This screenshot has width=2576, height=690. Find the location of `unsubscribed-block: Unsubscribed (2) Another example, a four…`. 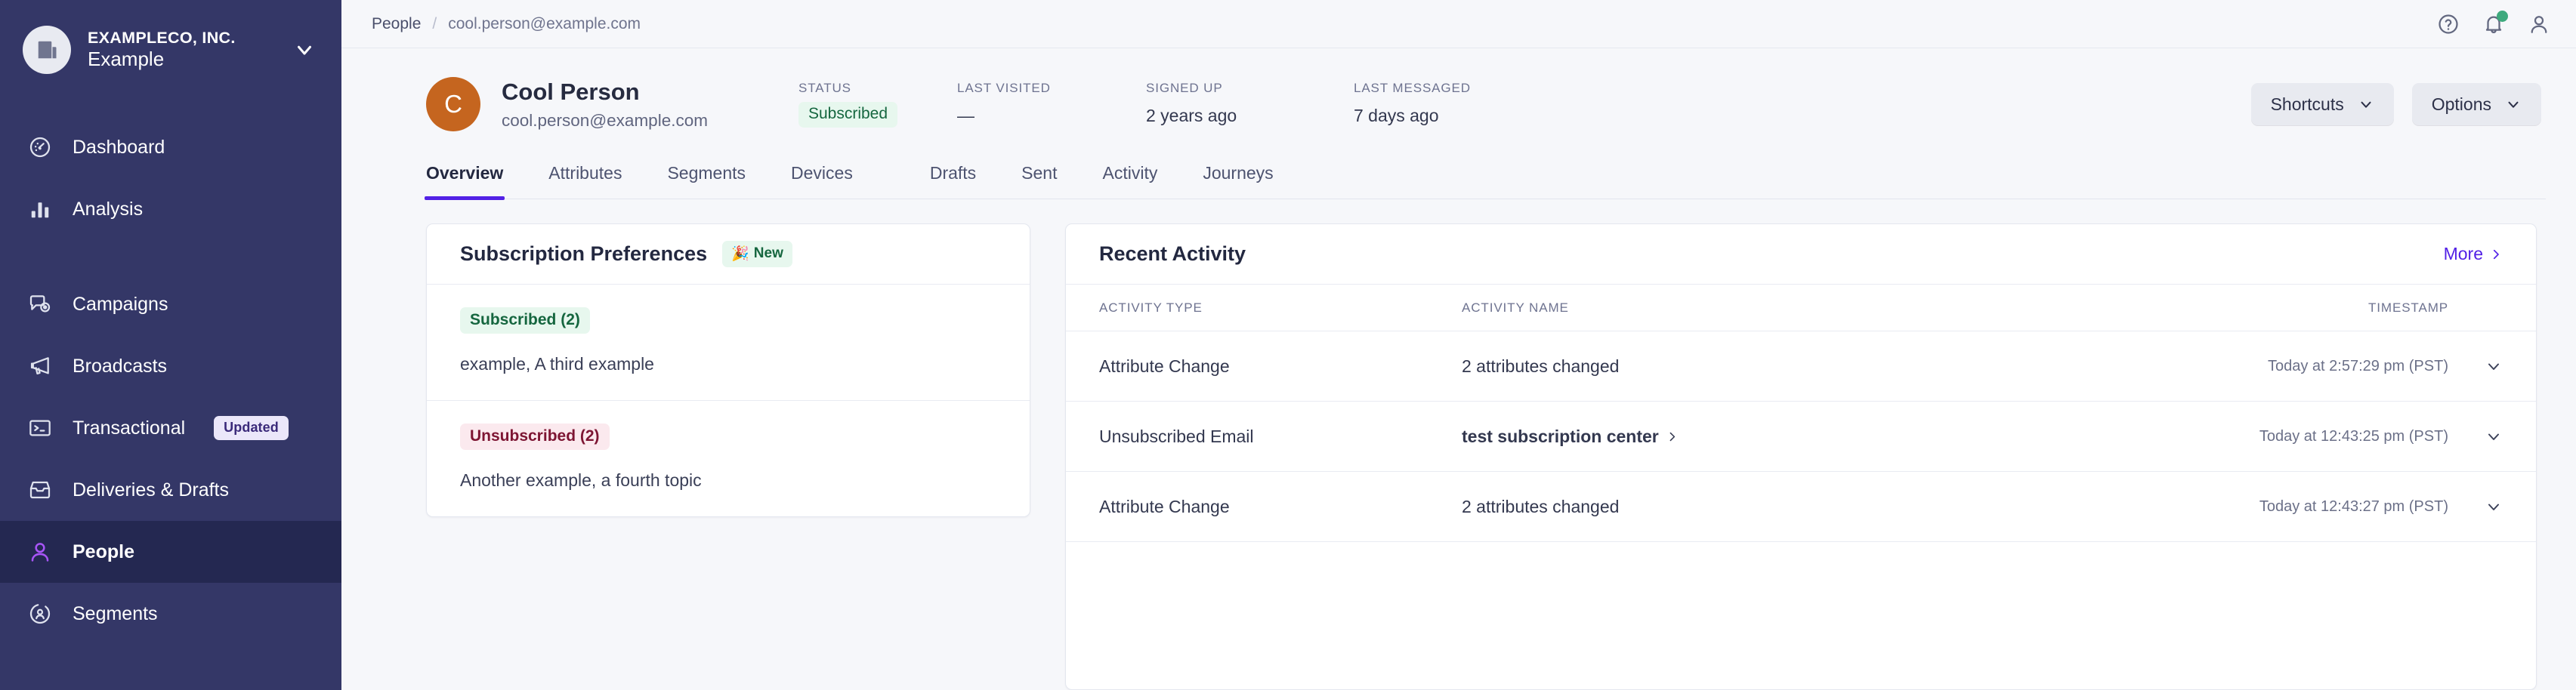

unsubscribed-block: Unsubscribed (2) Another example, a four… is located at coordinates (728, 458).